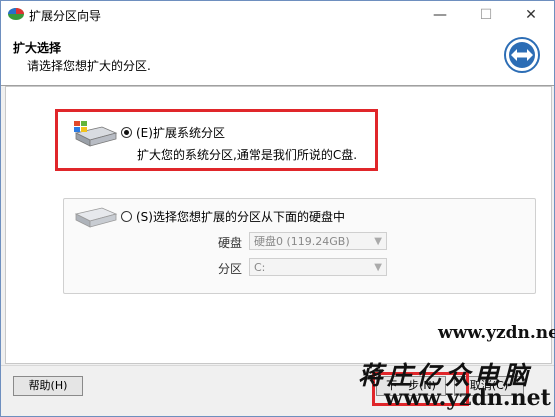  Describe the element at coordinates (486, 15) in the screenshot. I see `maximize-button: ☐` at that location.